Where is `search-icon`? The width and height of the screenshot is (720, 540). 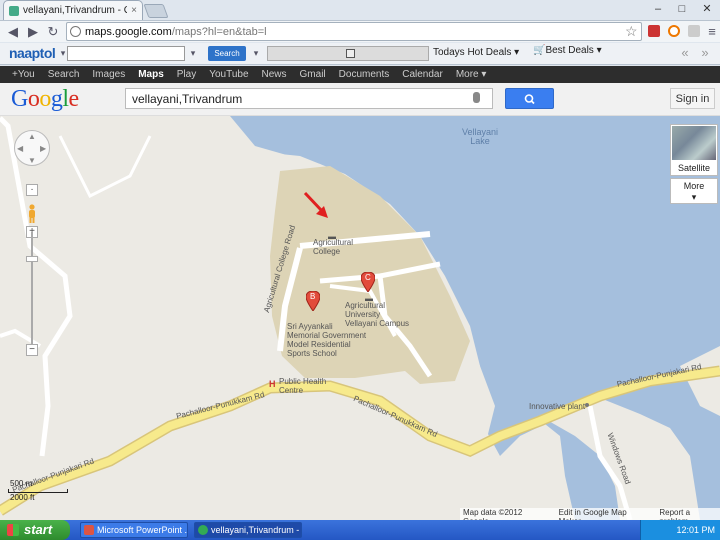 search-icon is located at coordinates (529, 99).